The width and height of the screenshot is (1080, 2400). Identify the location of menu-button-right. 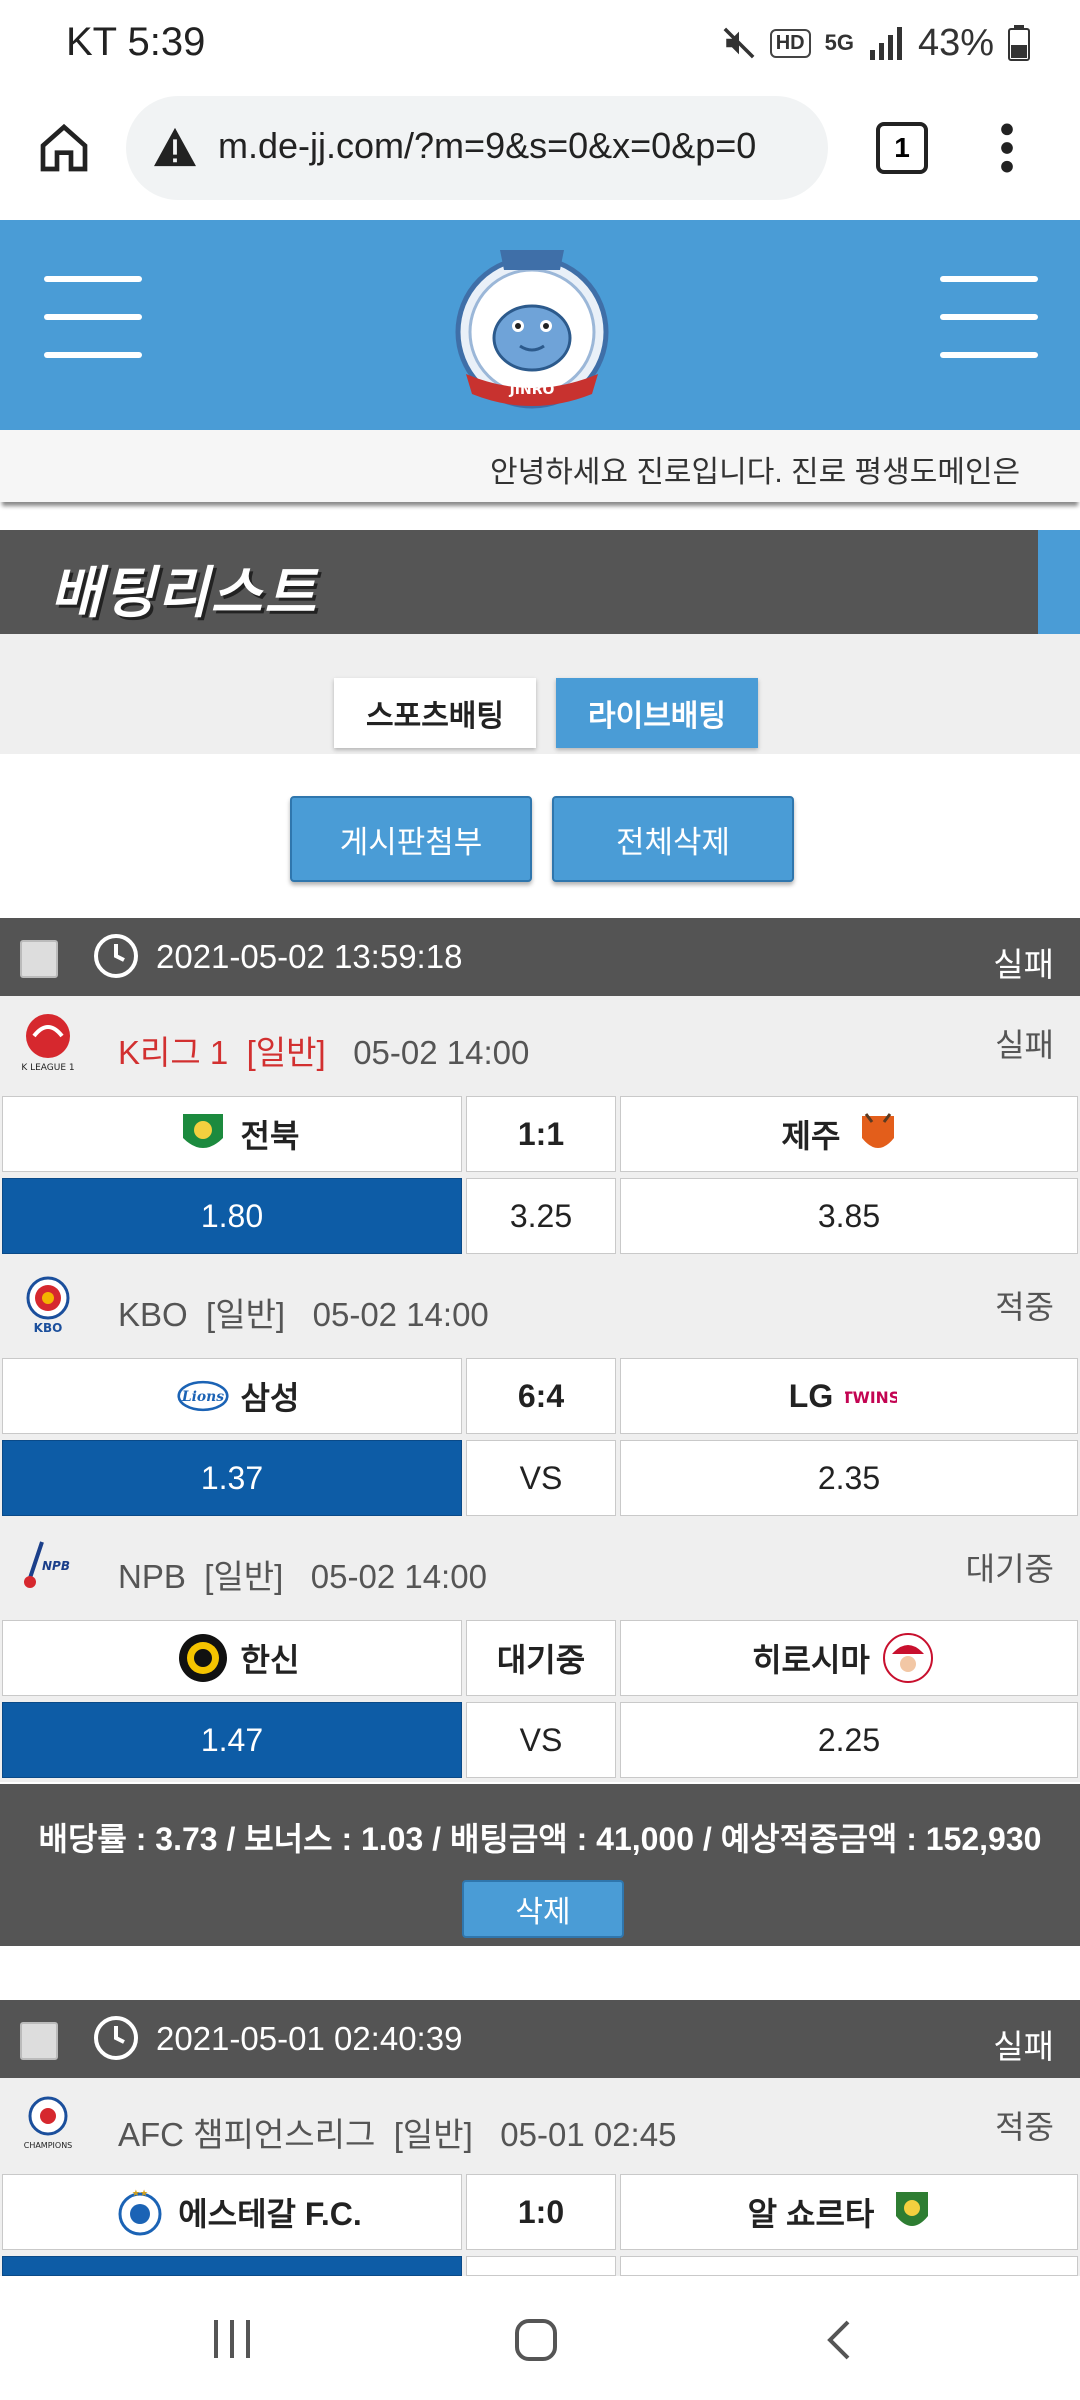
(989, 317).